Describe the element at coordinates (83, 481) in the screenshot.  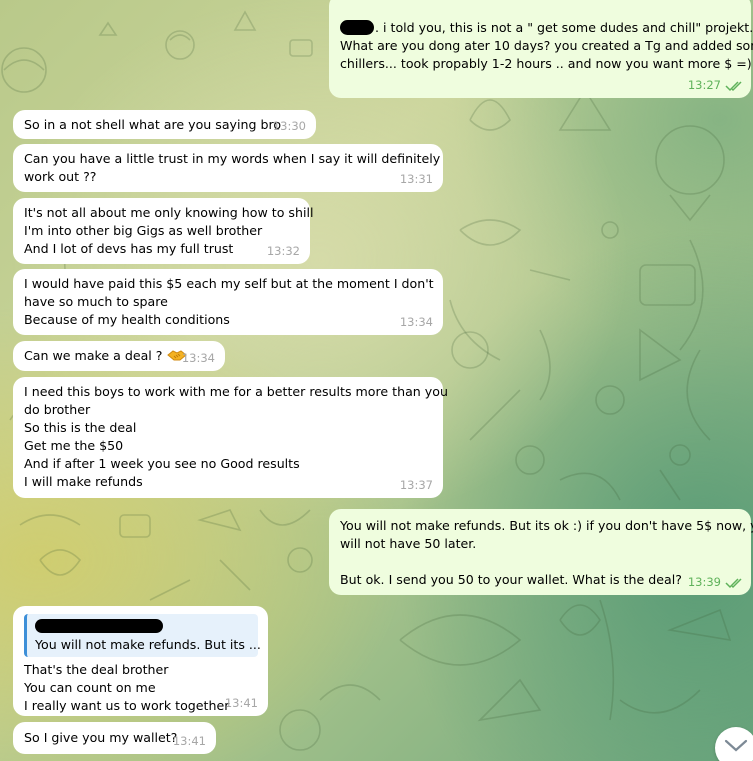
I see `message-line: I will make refunds` at that location.